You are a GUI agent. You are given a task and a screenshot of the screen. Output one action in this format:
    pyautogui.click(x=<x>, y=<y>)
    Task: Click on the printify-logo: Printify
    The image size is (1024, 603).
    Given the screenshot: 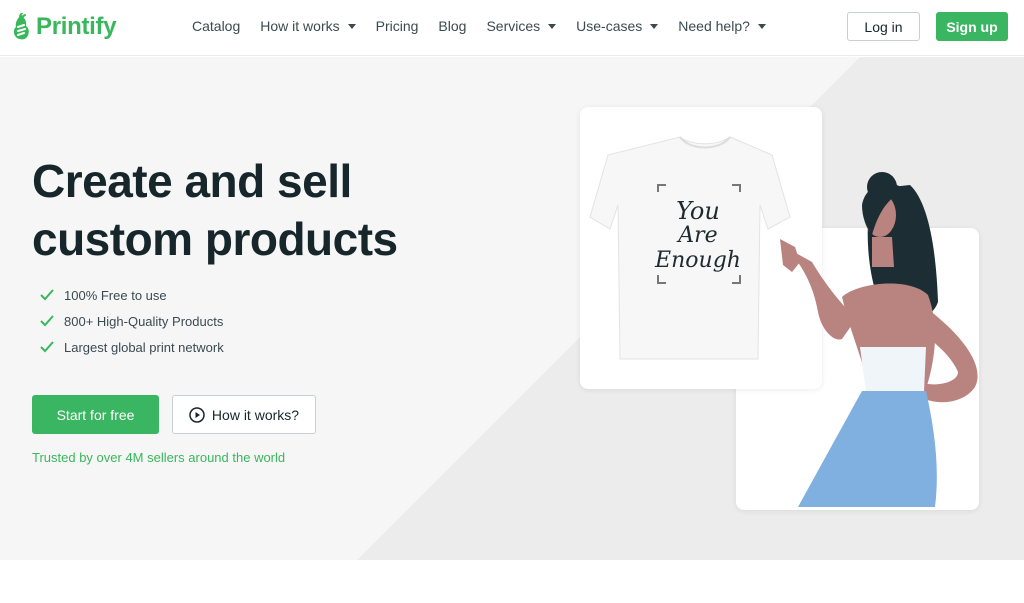 What is the action you would take?
    pyautogui.click(x=63, y=27)
    